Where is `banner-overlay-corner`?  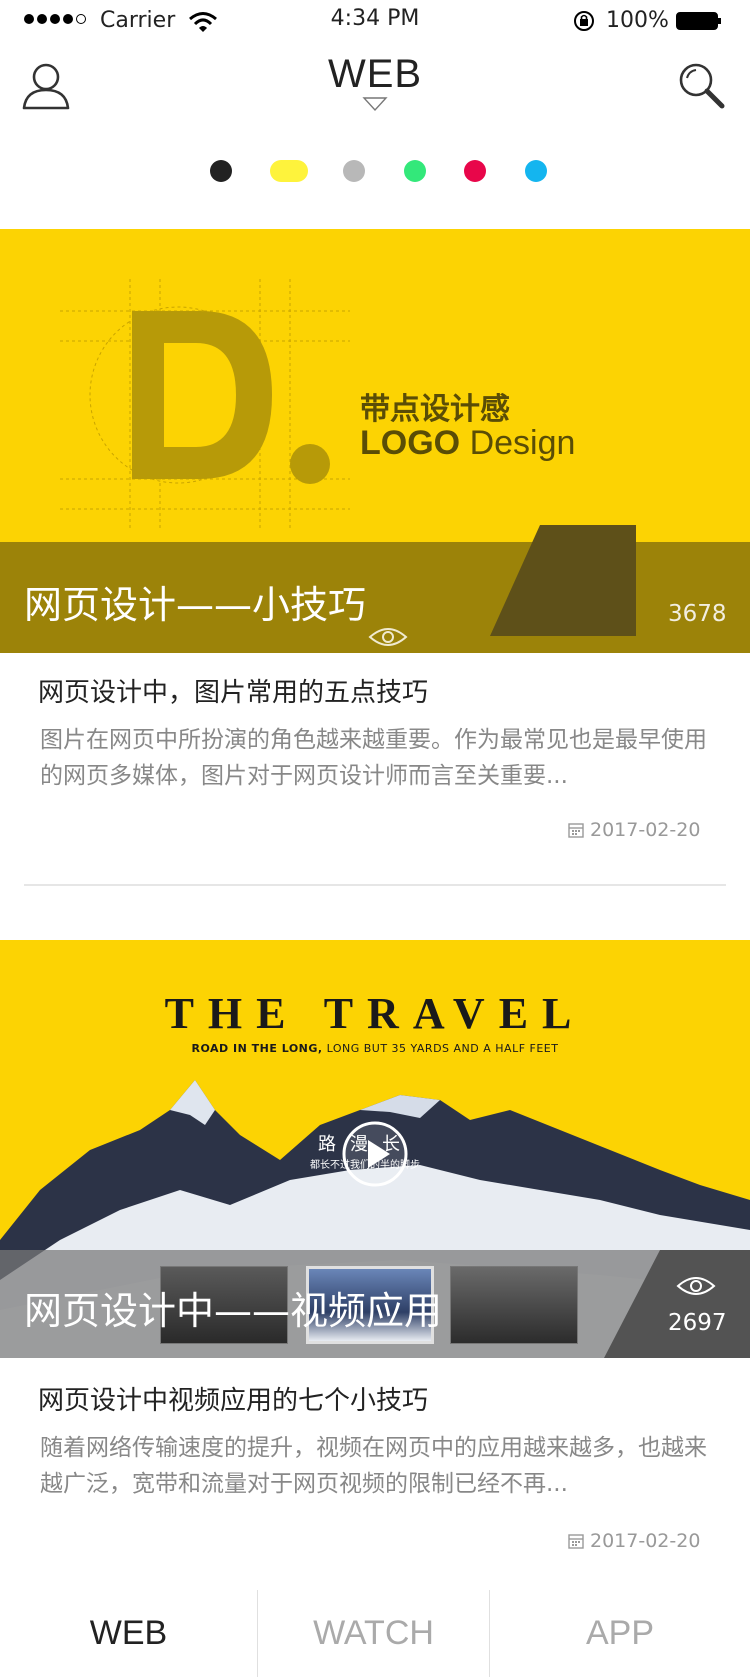 banner-overlay-corner is located at coordinates (677, 1304).